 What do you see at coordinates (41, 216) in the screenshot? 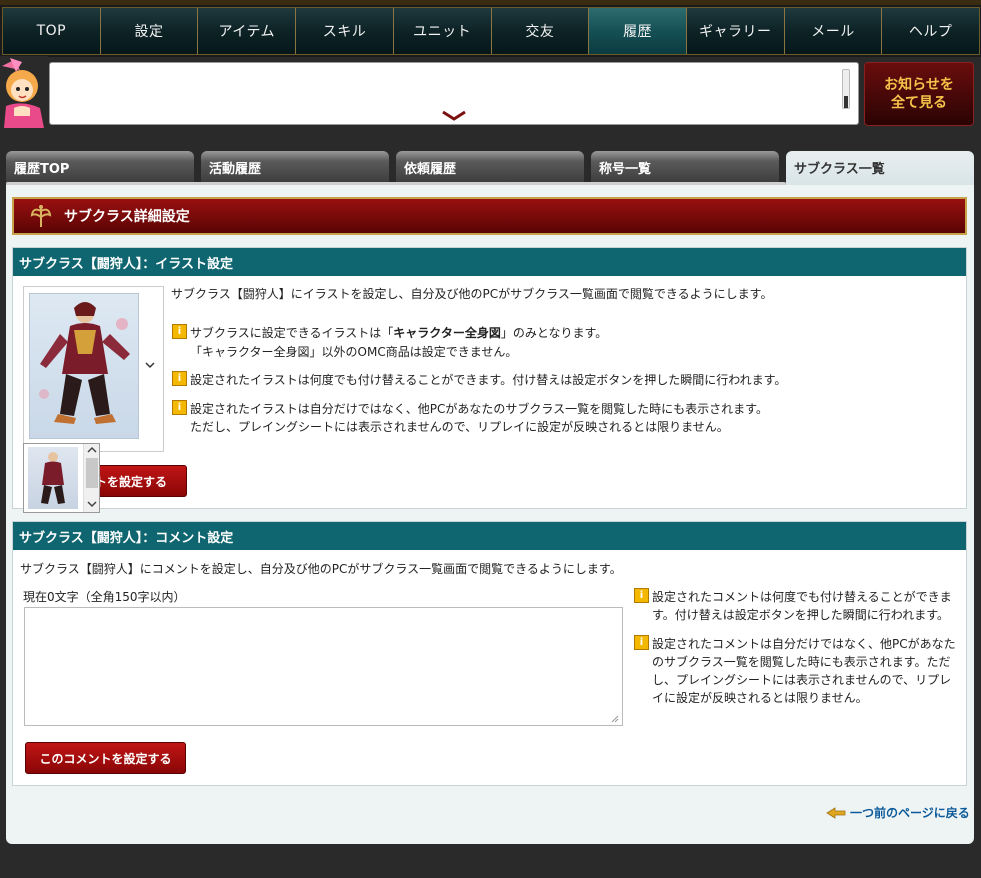
I see `fleur-icon` at bounding box center [41, 216].